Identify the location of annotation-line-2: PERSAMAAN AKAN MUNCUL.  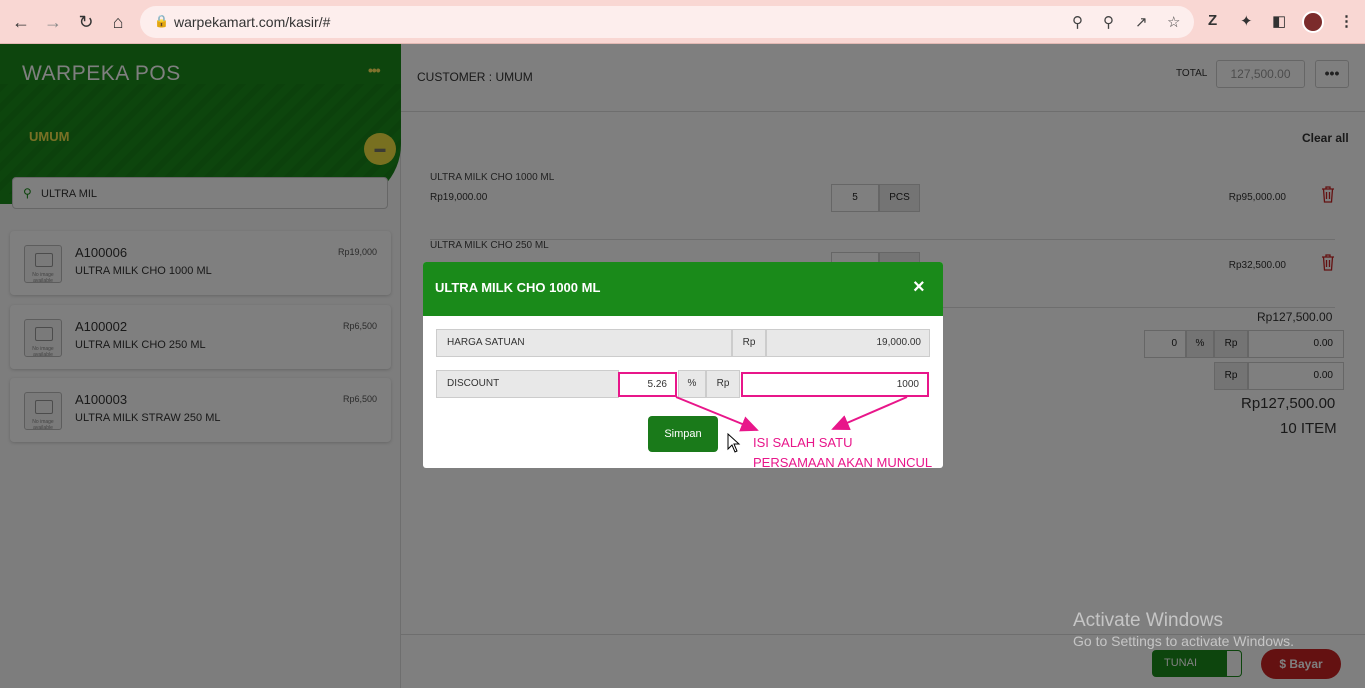
(843, 462).